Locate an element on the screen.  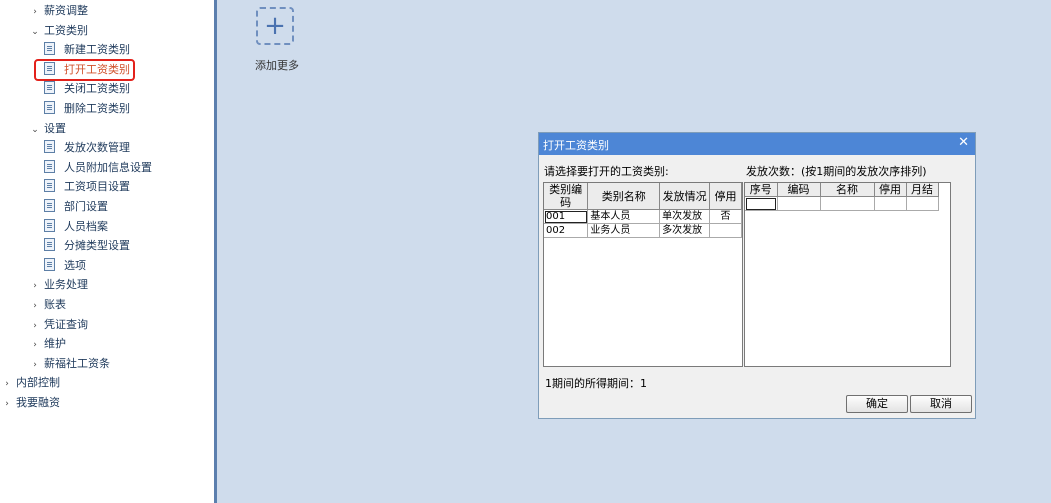
sidebar-item-17: › 维护 is located at coordinates (48, 344).